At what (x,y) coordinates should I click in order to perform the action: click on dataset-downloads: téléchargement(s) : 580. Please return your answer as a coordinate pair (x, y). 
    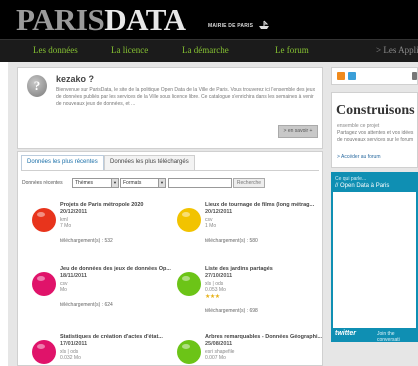
    Looking at the image, I should click on (231, 241).